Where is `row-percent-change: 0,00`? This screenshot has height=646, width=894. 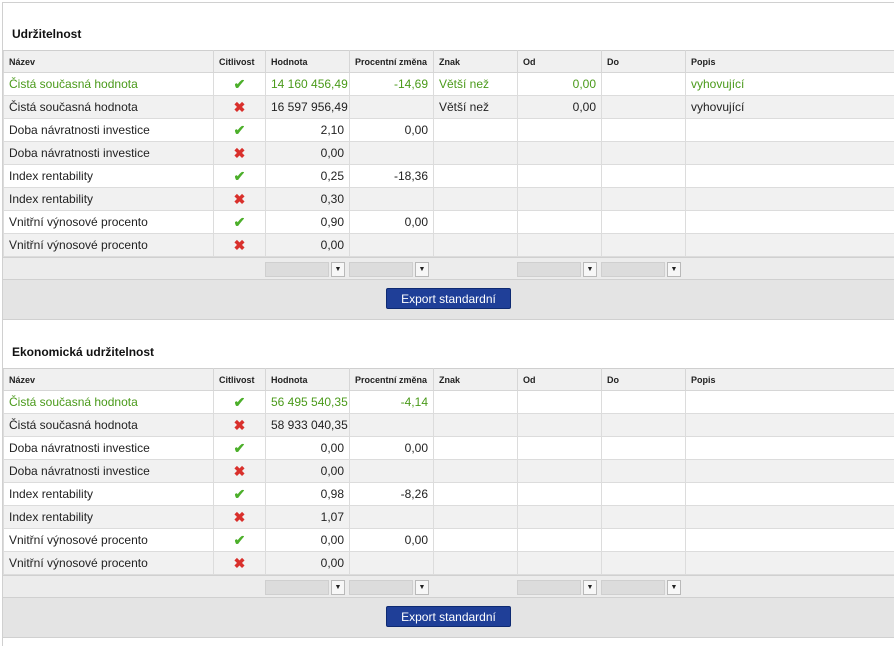
row-percent-change: 0,00 is located at coordinates (391, 540).